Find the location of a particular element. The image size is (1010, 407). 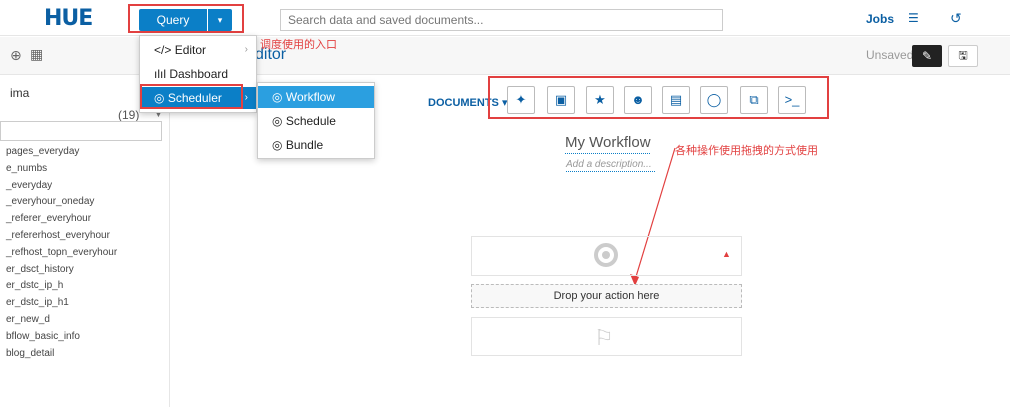

finish-flag-icon: ⚐ is located at coordinates (604, 337).